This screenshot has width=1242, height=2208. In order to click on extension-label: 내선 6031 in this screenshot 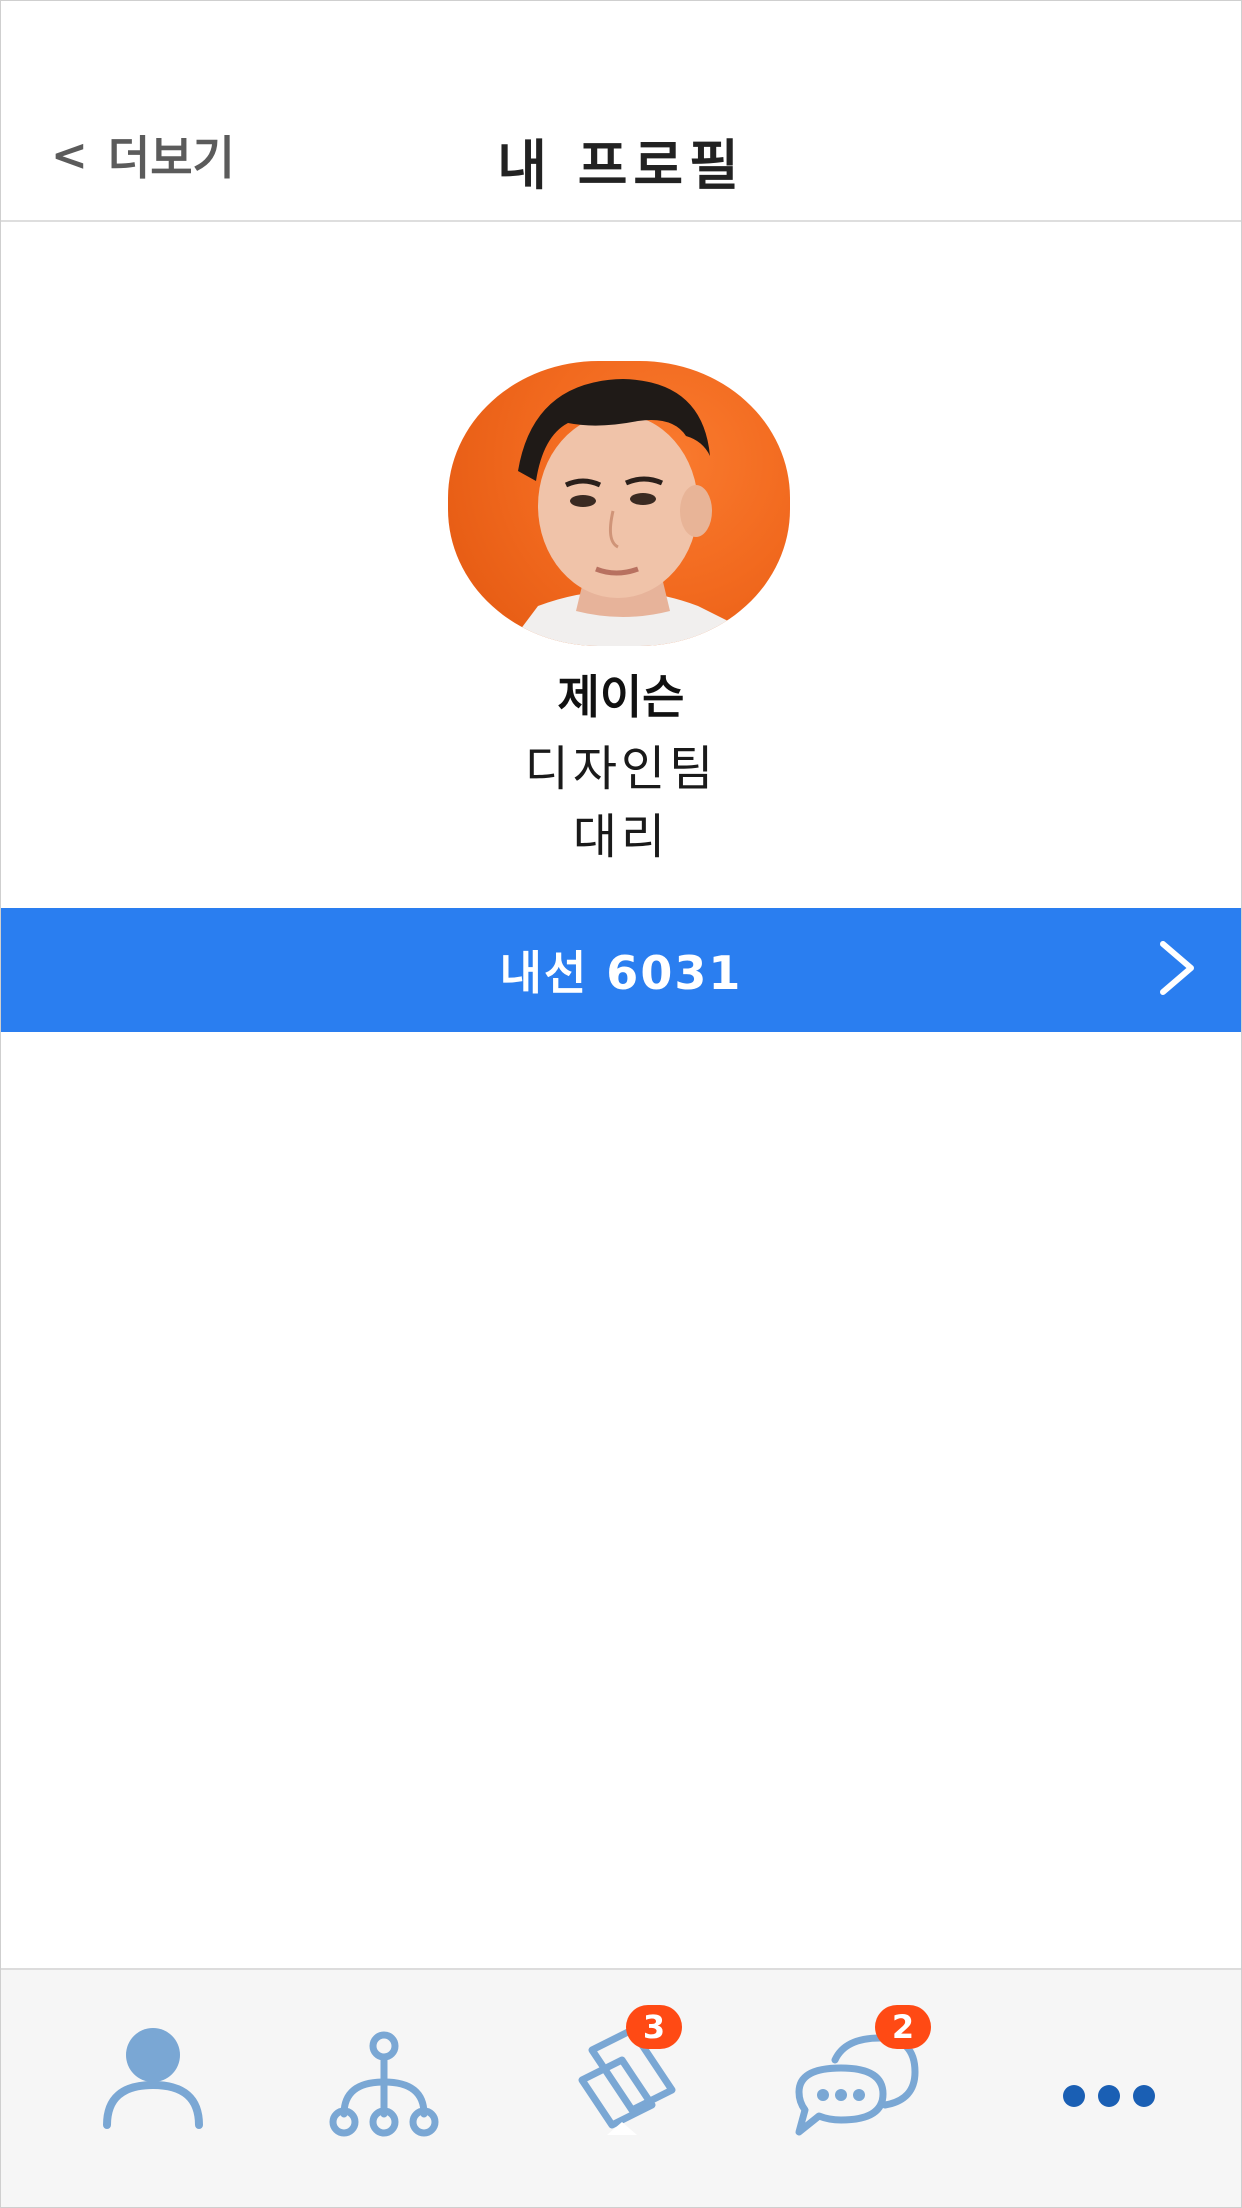, I will do `click(621, 973)`.